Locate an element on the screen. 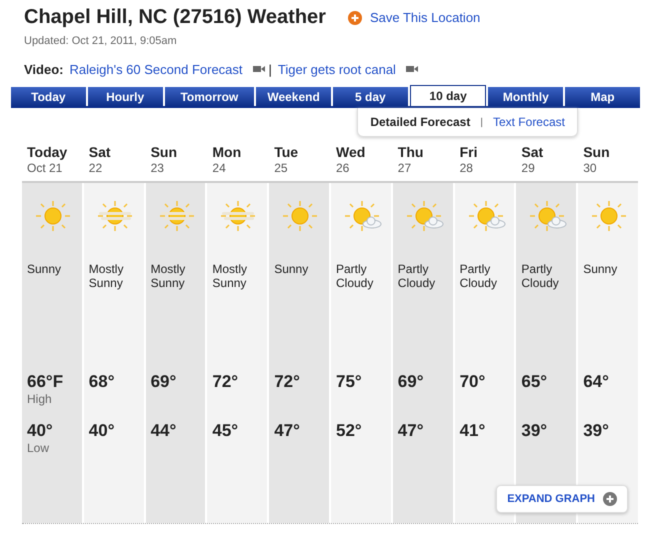  high-temperature: 66°F is located at coordinates (45, 382).